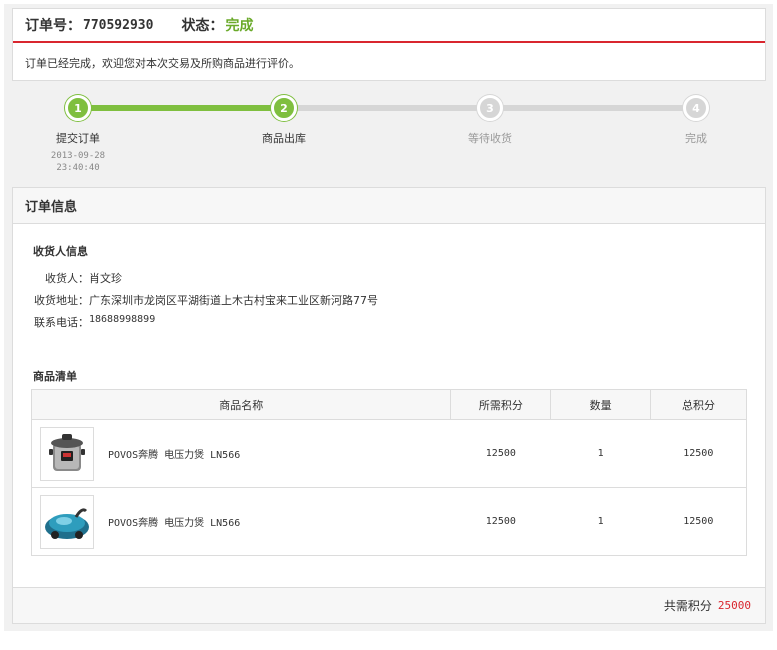  Describe the element at coordinates (687, 606) in the screenshot. I see `total-label: 共需积分` at that location.